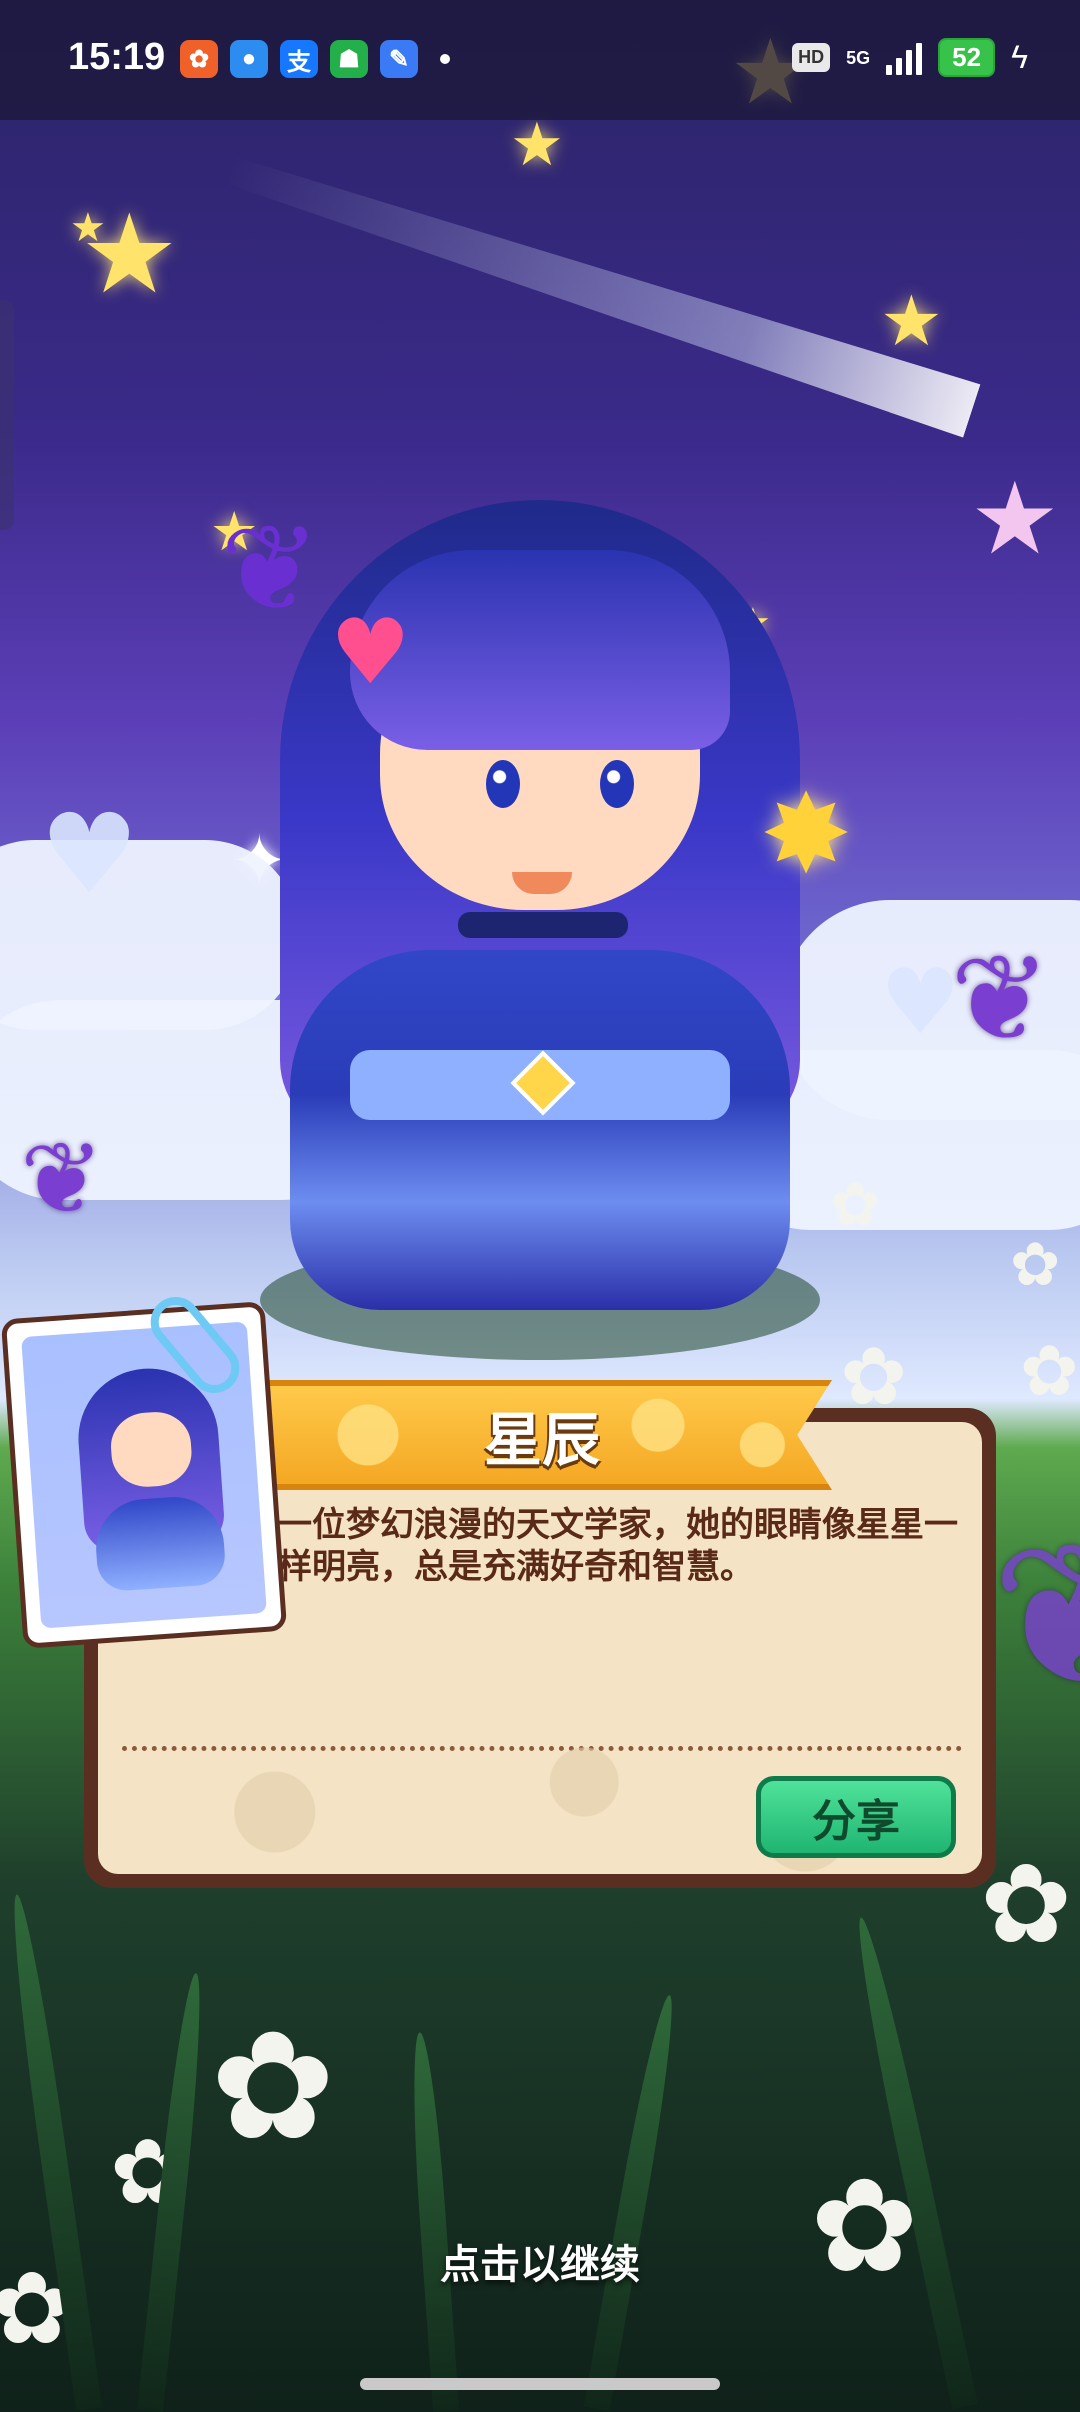 The image size is (1080, 2412). I want to click on bow-icon: ❦, so click(270, 569).